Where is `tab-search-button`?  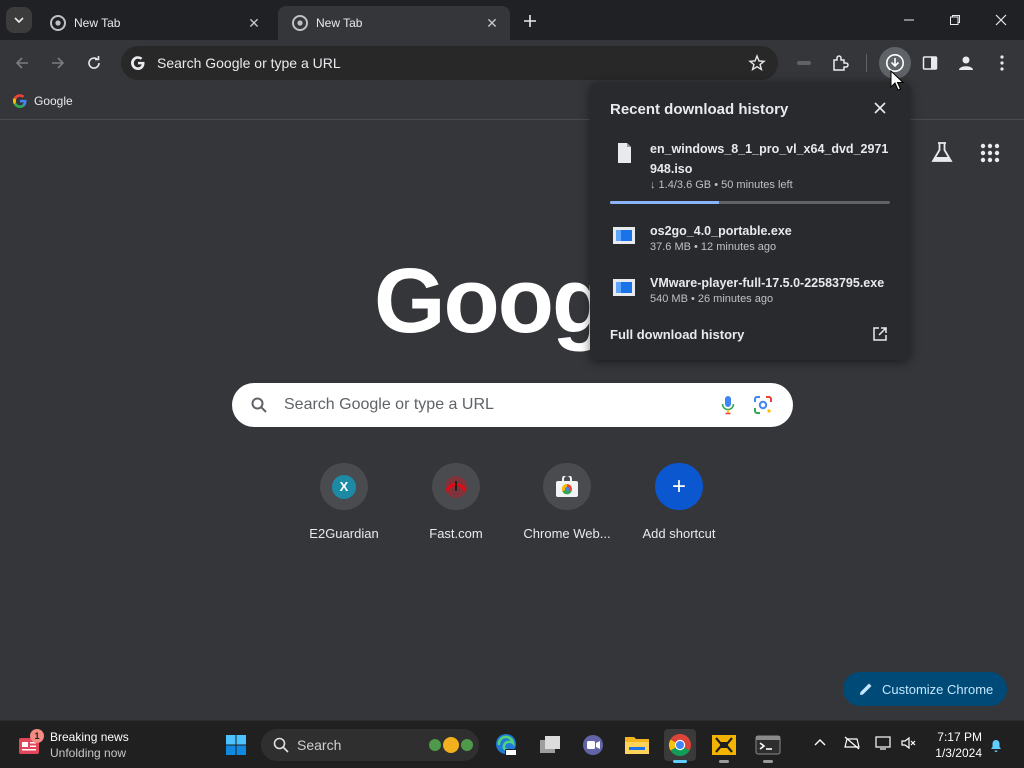
tab-search-button is located at coordinates (19, 20).